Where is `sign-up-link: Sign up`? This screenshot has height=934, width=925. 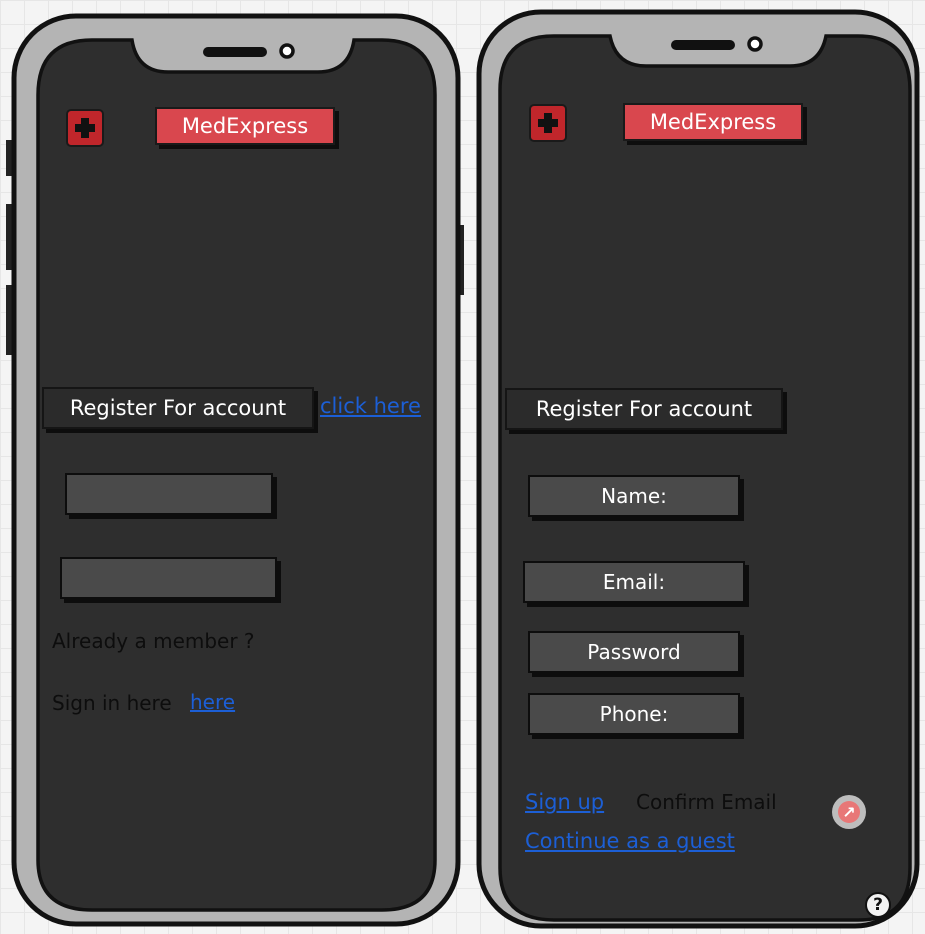
sign-up-link: Sign up is located at coordinates (564, 802).